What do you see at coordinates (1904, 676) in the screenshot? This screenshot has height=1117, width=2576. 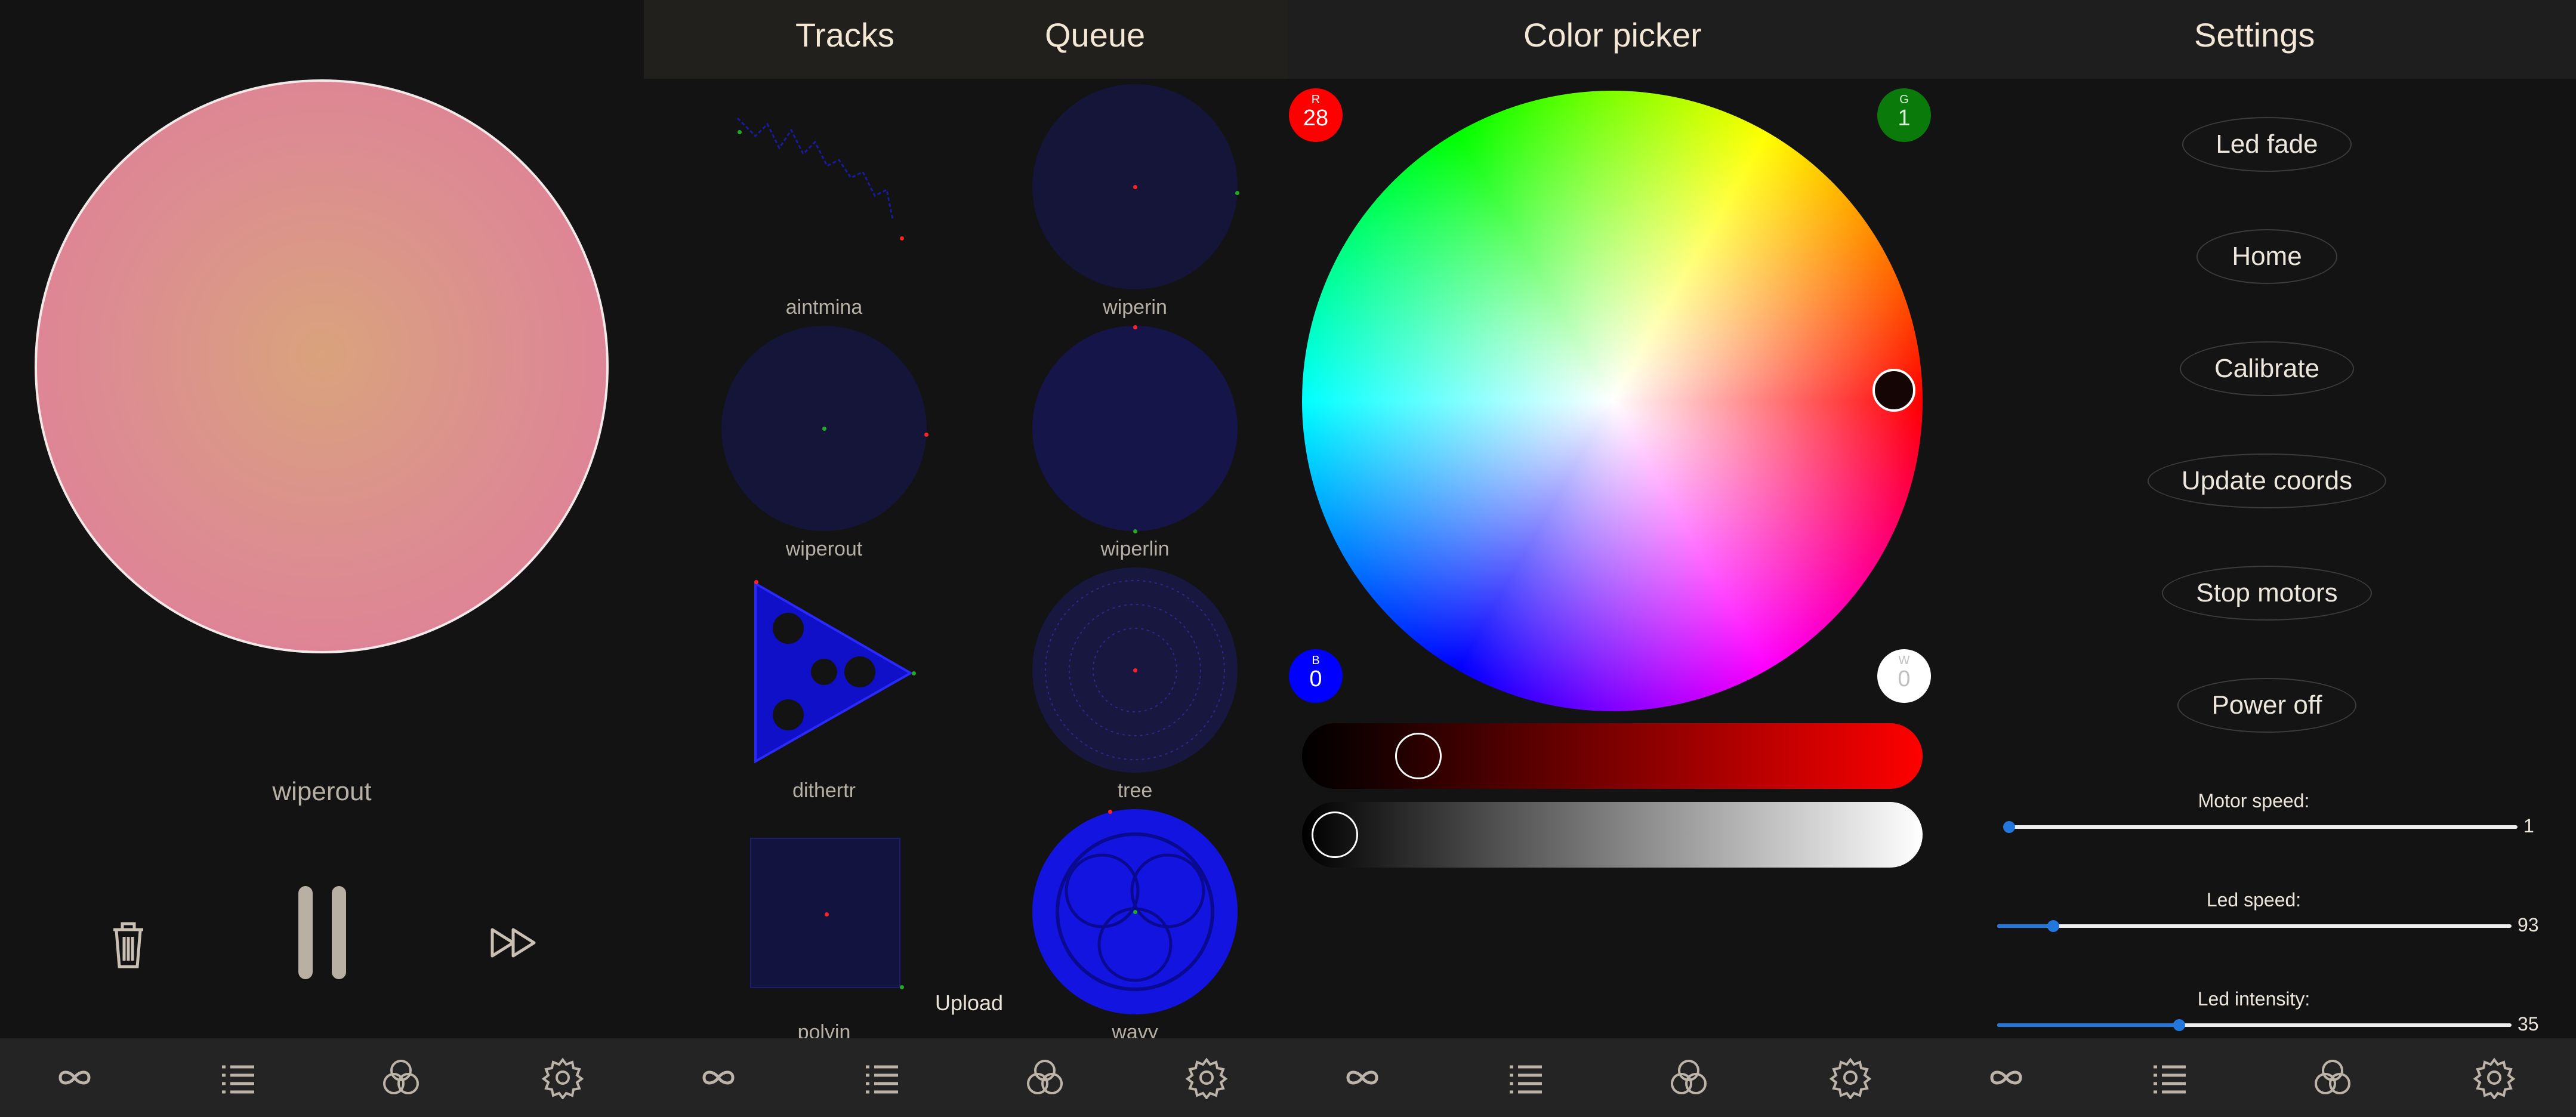 I see `channel-w-badge: W 0` at bounding box center [1904, 676].